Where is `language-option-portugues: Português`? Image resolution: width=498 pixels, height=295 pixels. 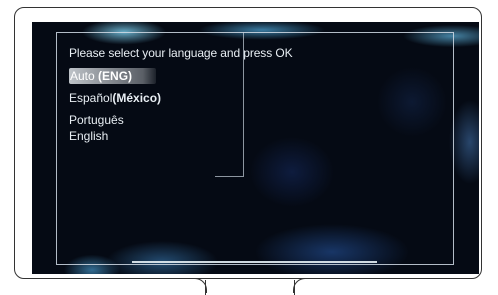
language-option-portugues: Português is located at coordinates (115, 120).